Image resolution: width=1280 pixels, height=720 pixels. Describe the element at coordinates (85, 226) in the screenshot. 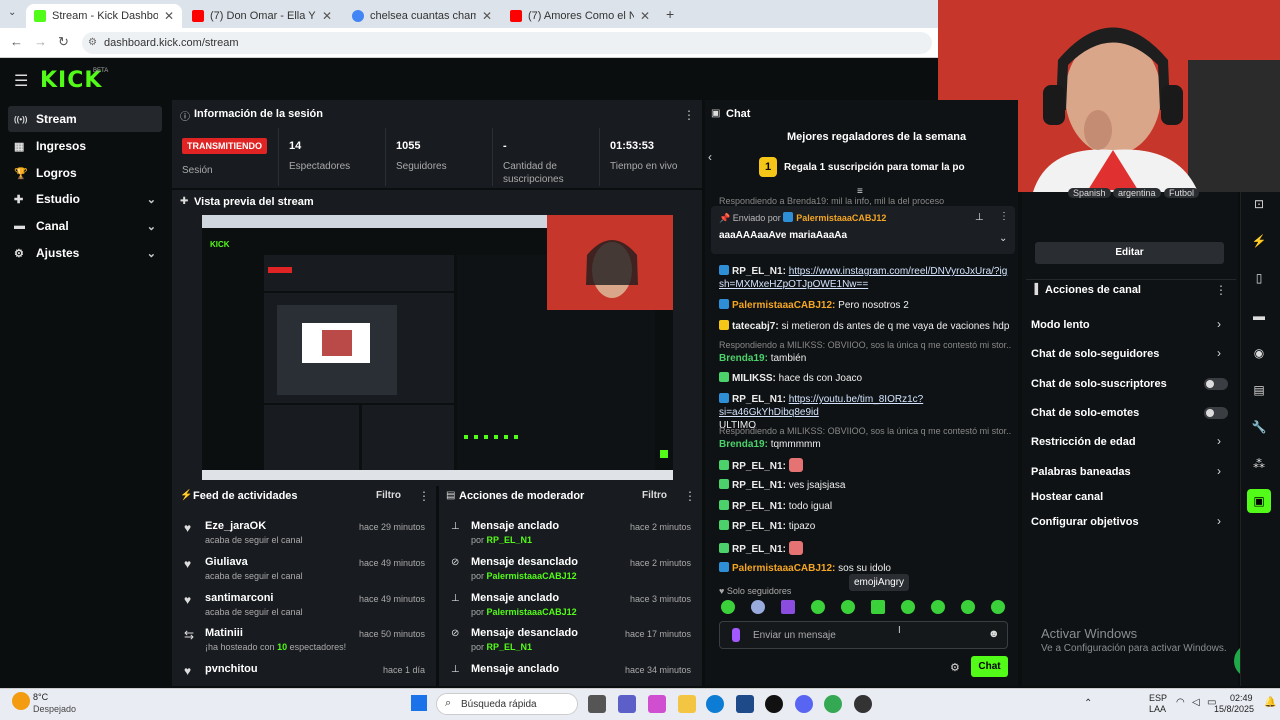

I see `sidebar-item-canal: ▬ Canal ⌄` at that location.